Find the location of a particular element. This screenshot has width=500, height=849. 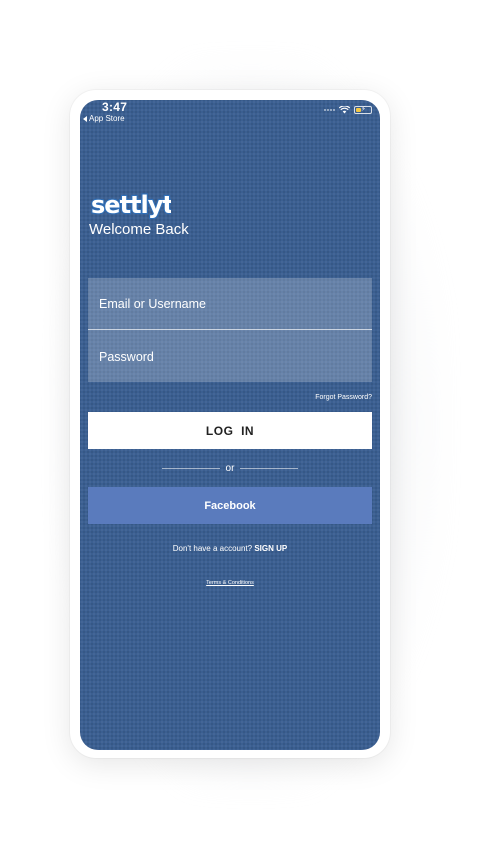

wifi-icon is located at coordinates (344, 110).